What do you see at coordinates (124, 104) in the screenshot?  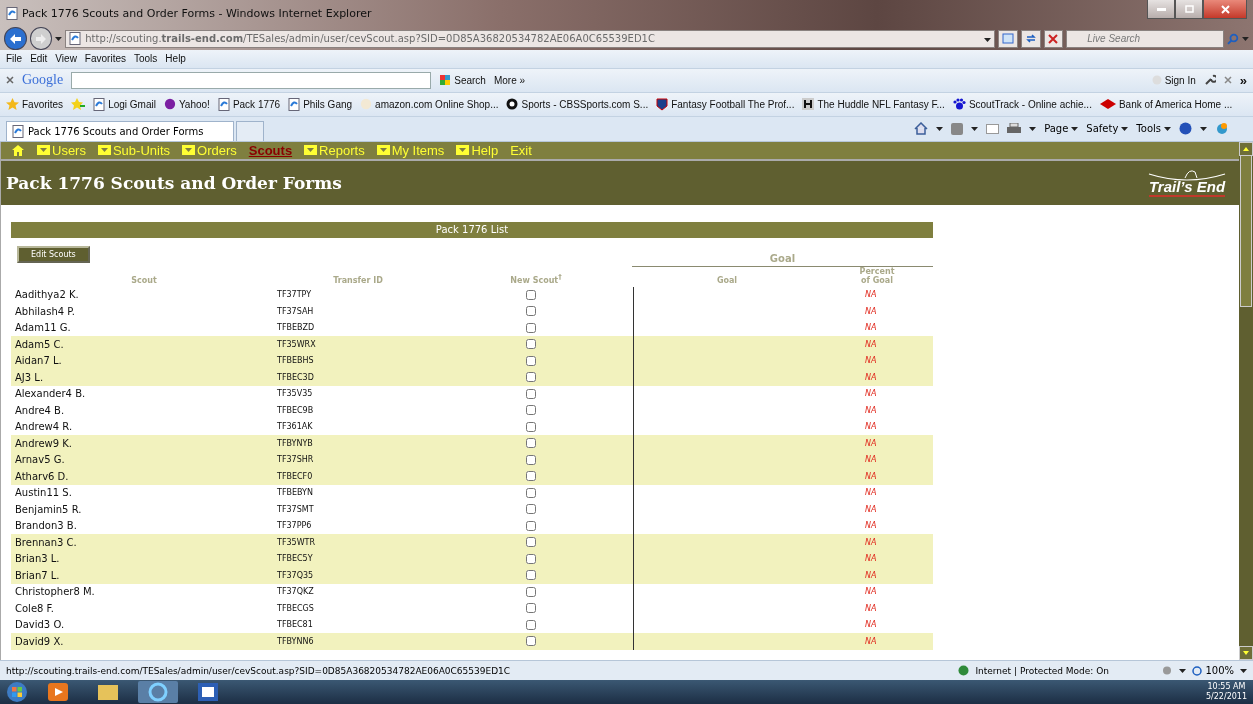 I see `favorite-link: Logi Gmail` at bounding box center [124, 104].